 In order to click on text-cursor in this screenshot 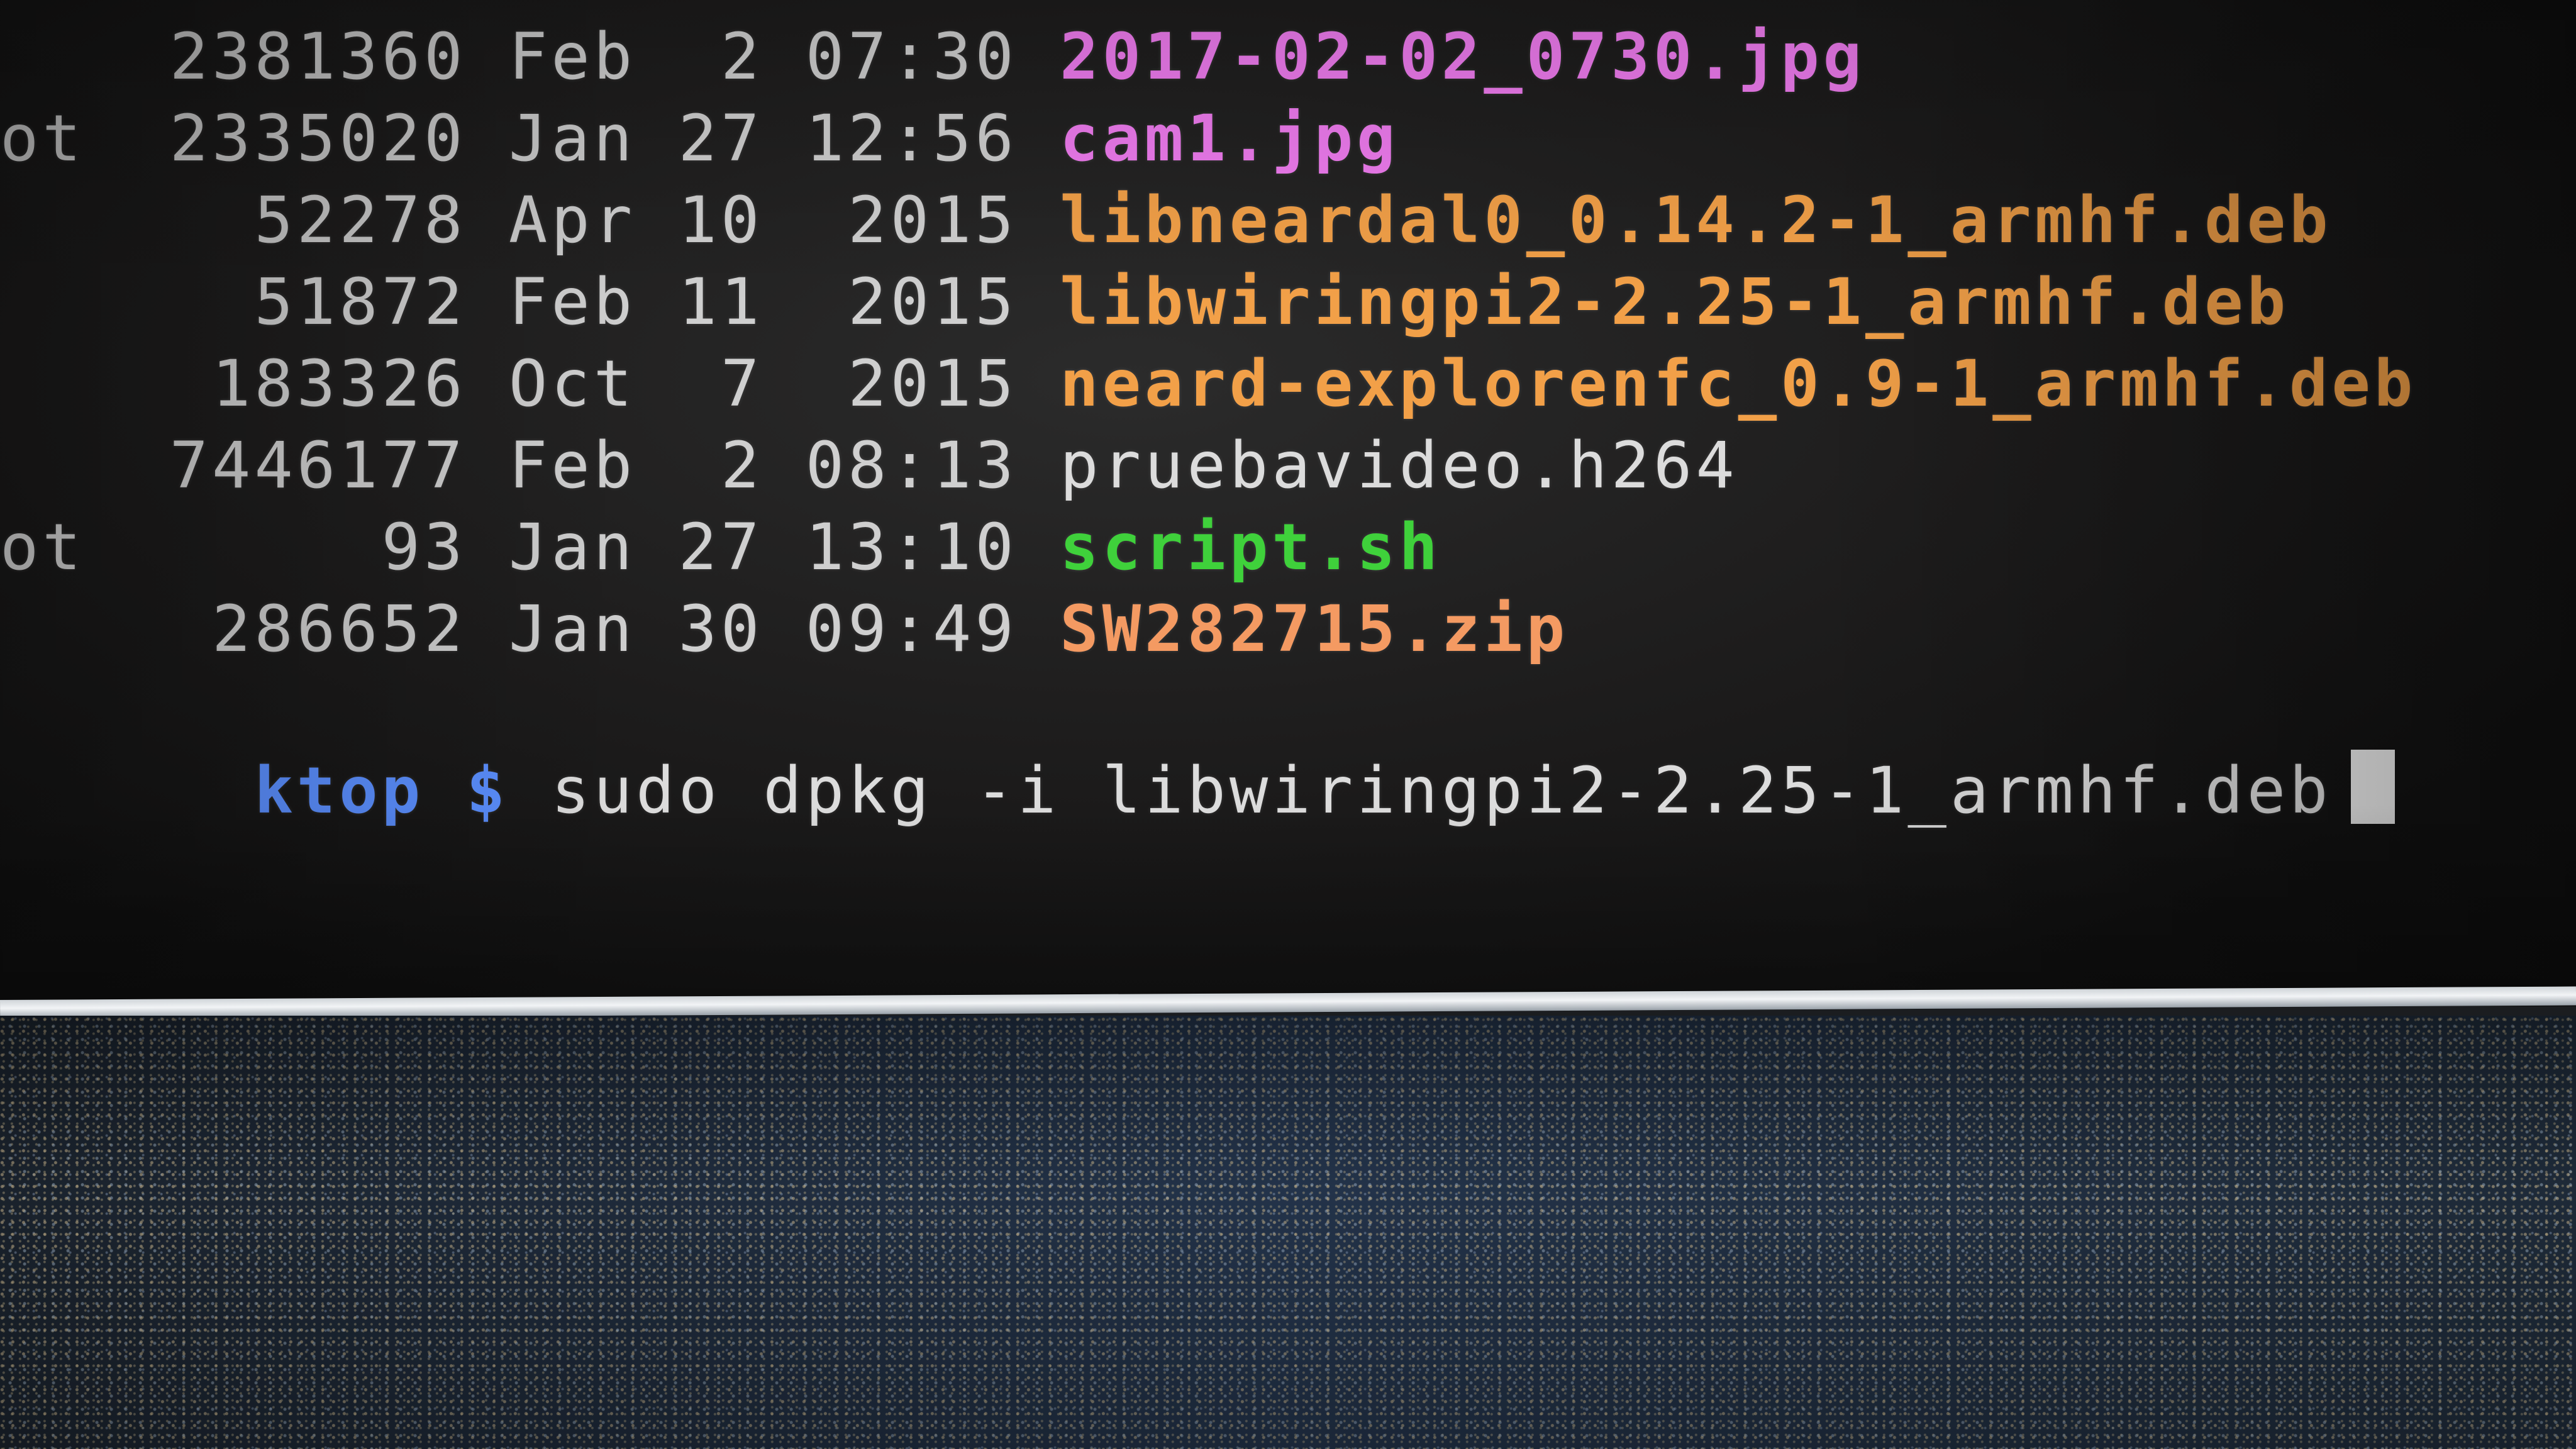, I will do `click(2372, 787)`.